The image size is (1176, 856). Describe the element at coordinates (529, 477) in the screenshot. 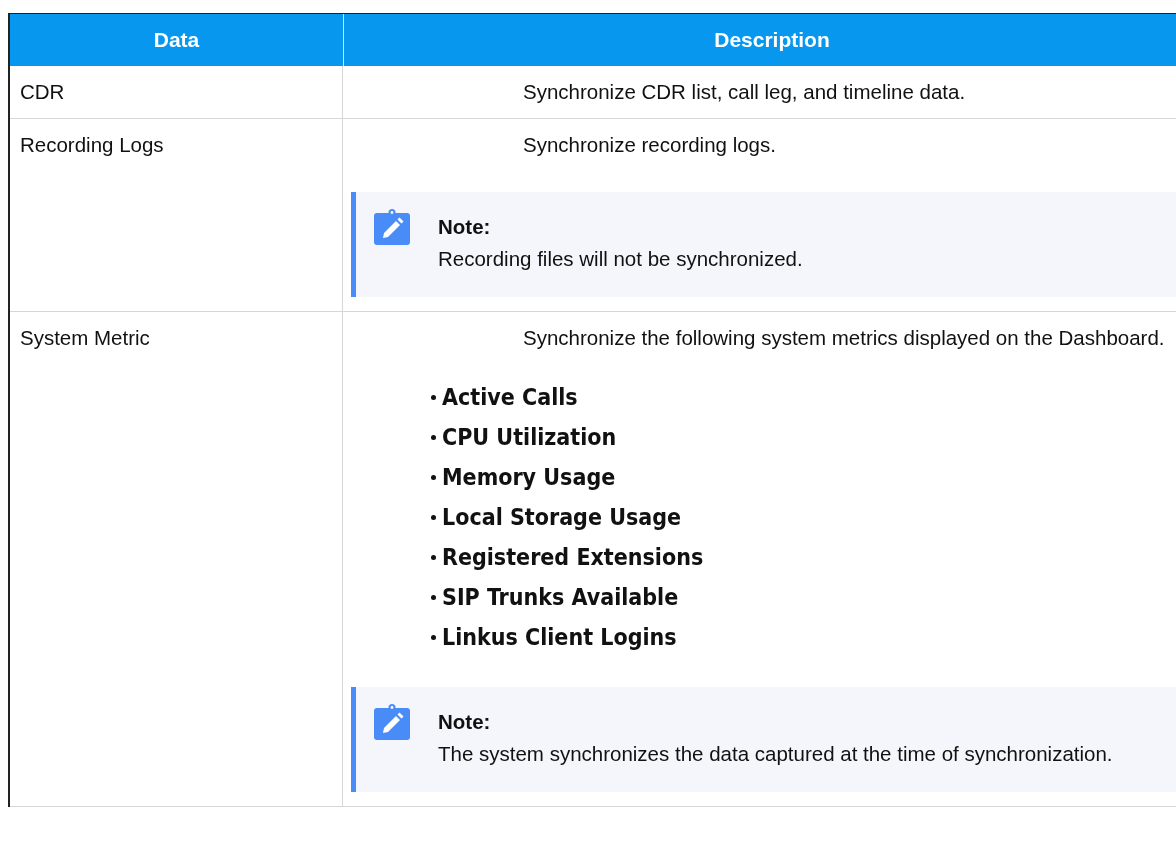

I see `list-item: Memory Usage` at that location.